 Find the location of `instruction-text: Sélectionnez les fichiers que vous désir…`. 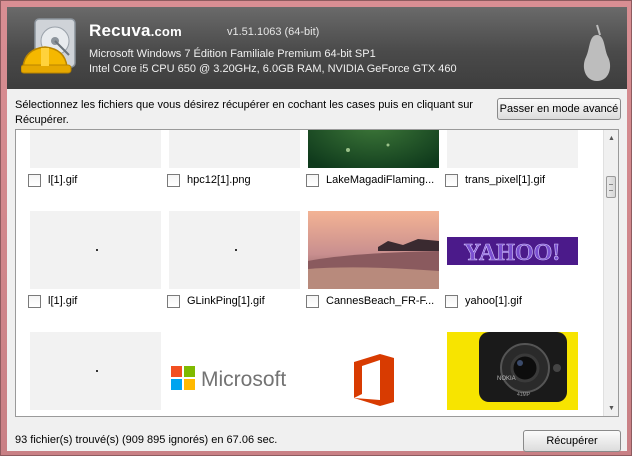

instruction-text: Sélectionnez les fichiers que vous désir… is located at coordinates (244, 112).